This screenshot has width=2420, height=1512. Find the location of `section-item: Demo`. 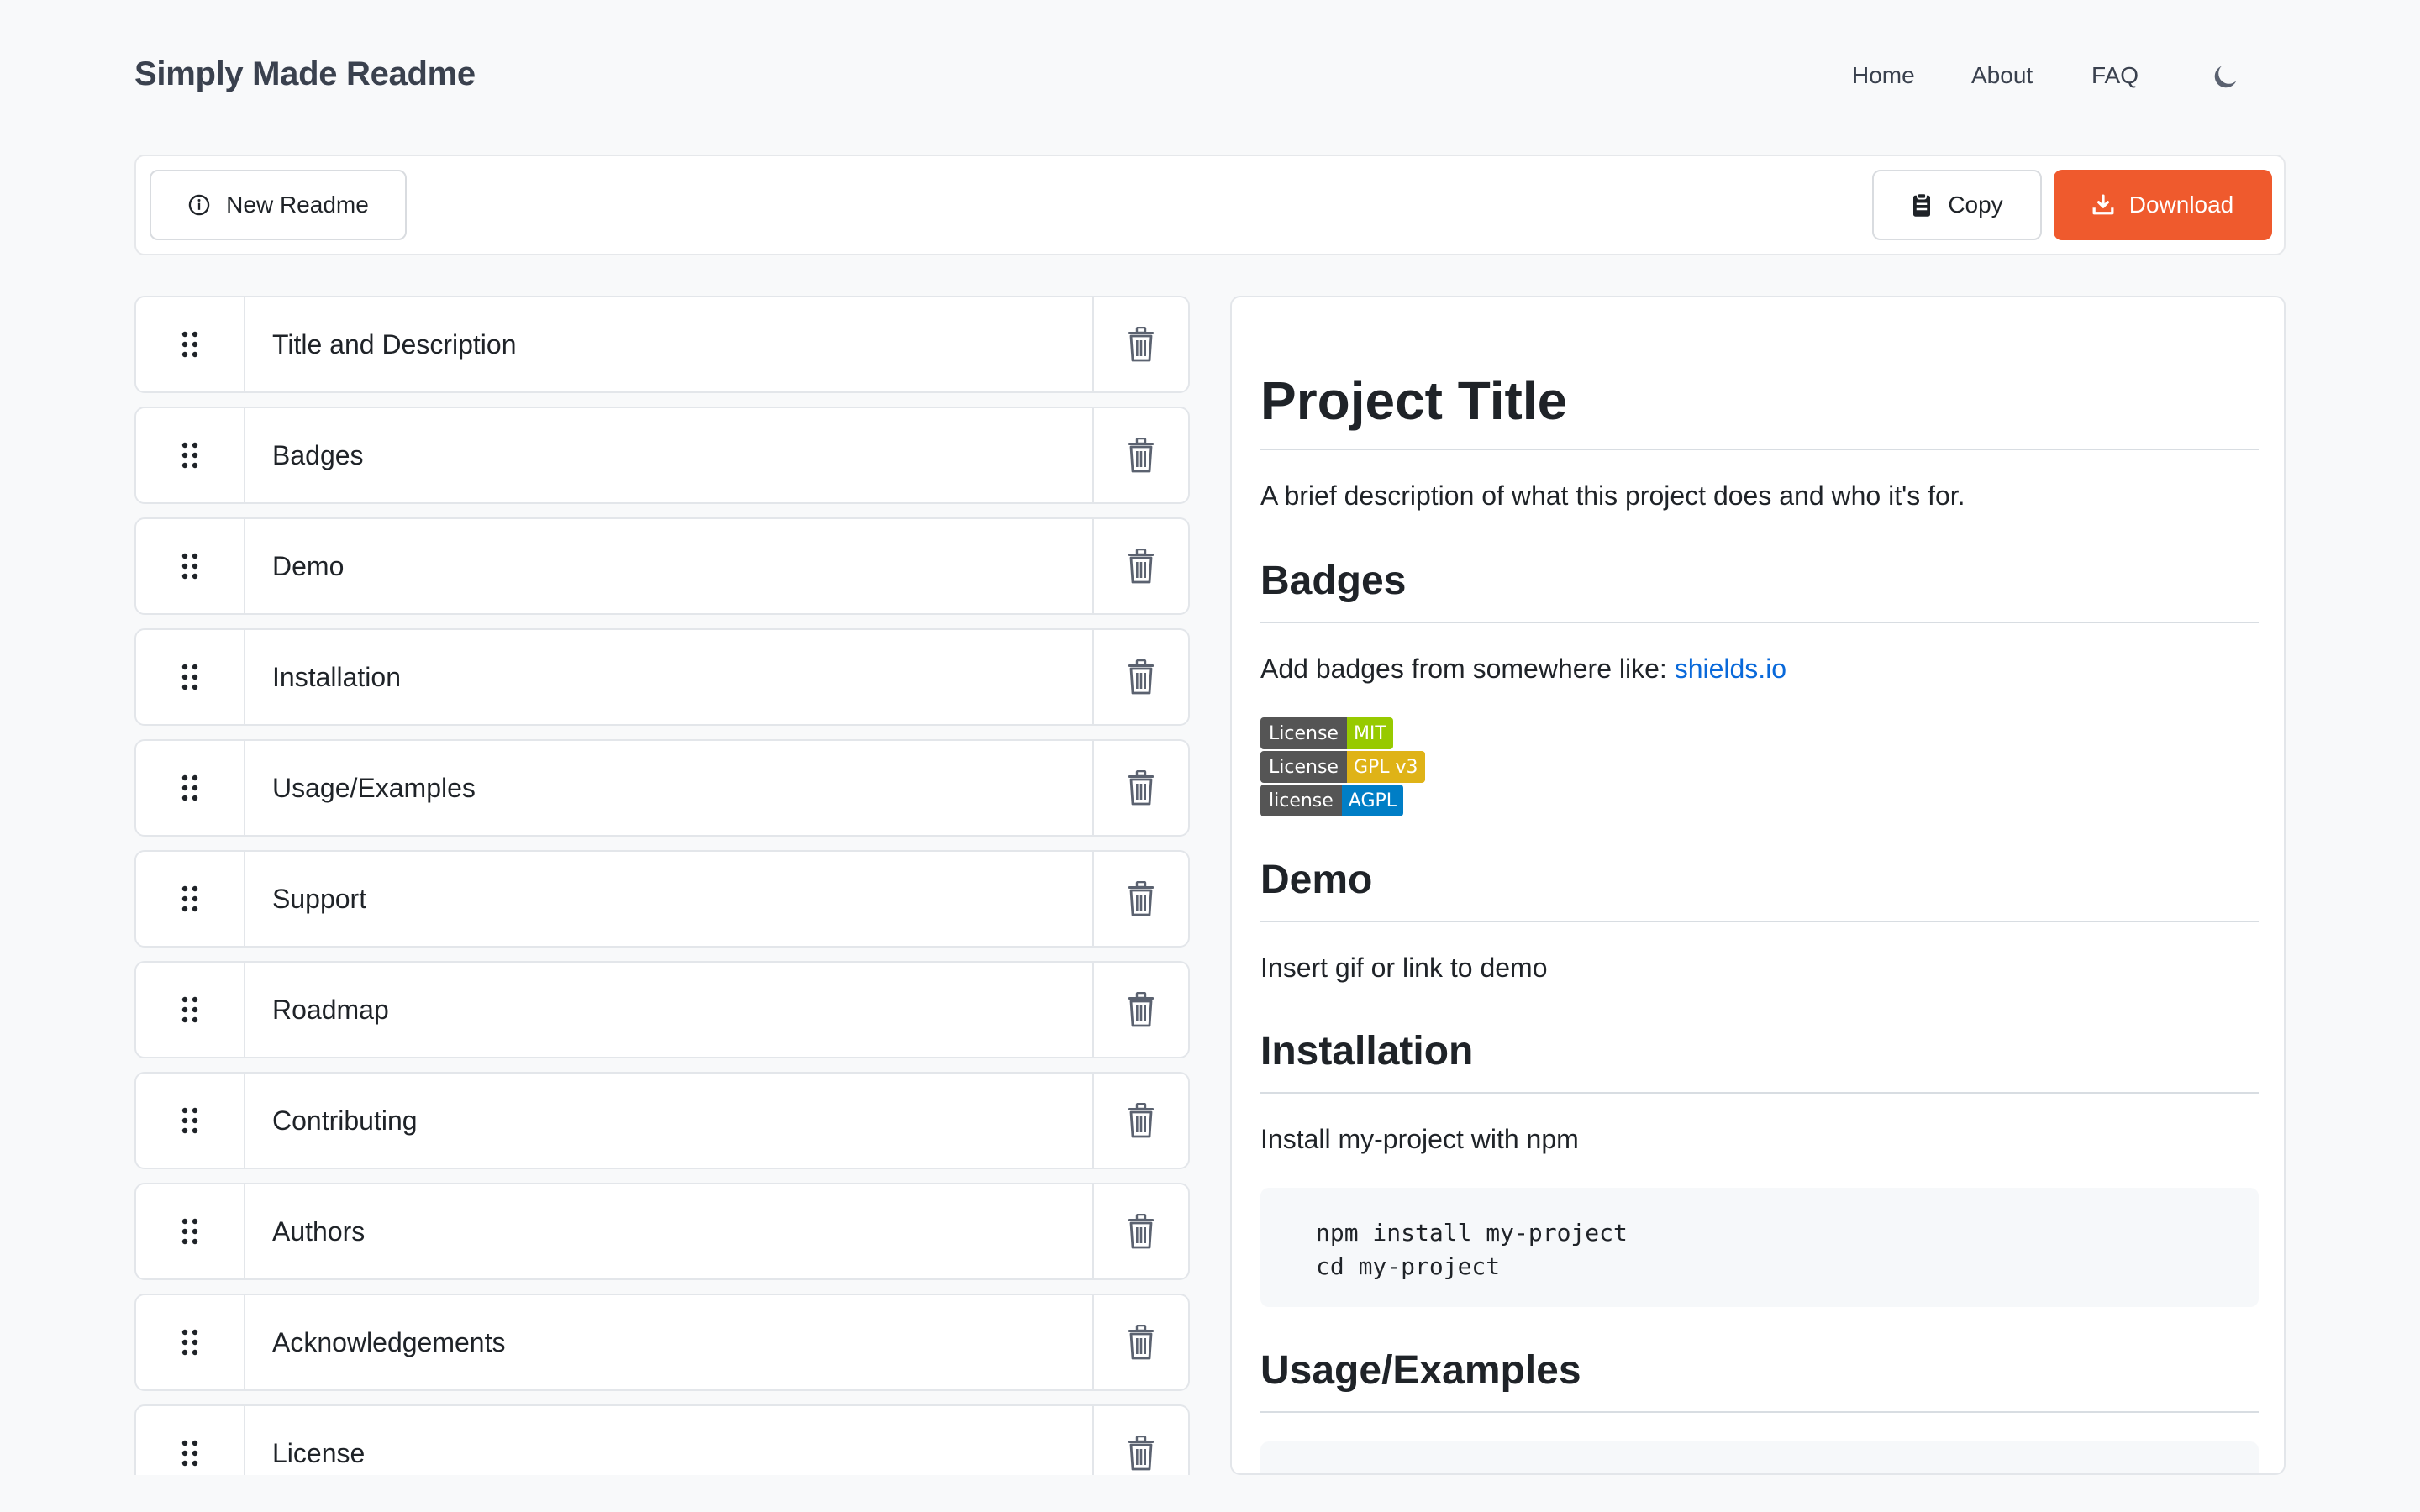

section-item: Demo is located at coordinates (662, 566).